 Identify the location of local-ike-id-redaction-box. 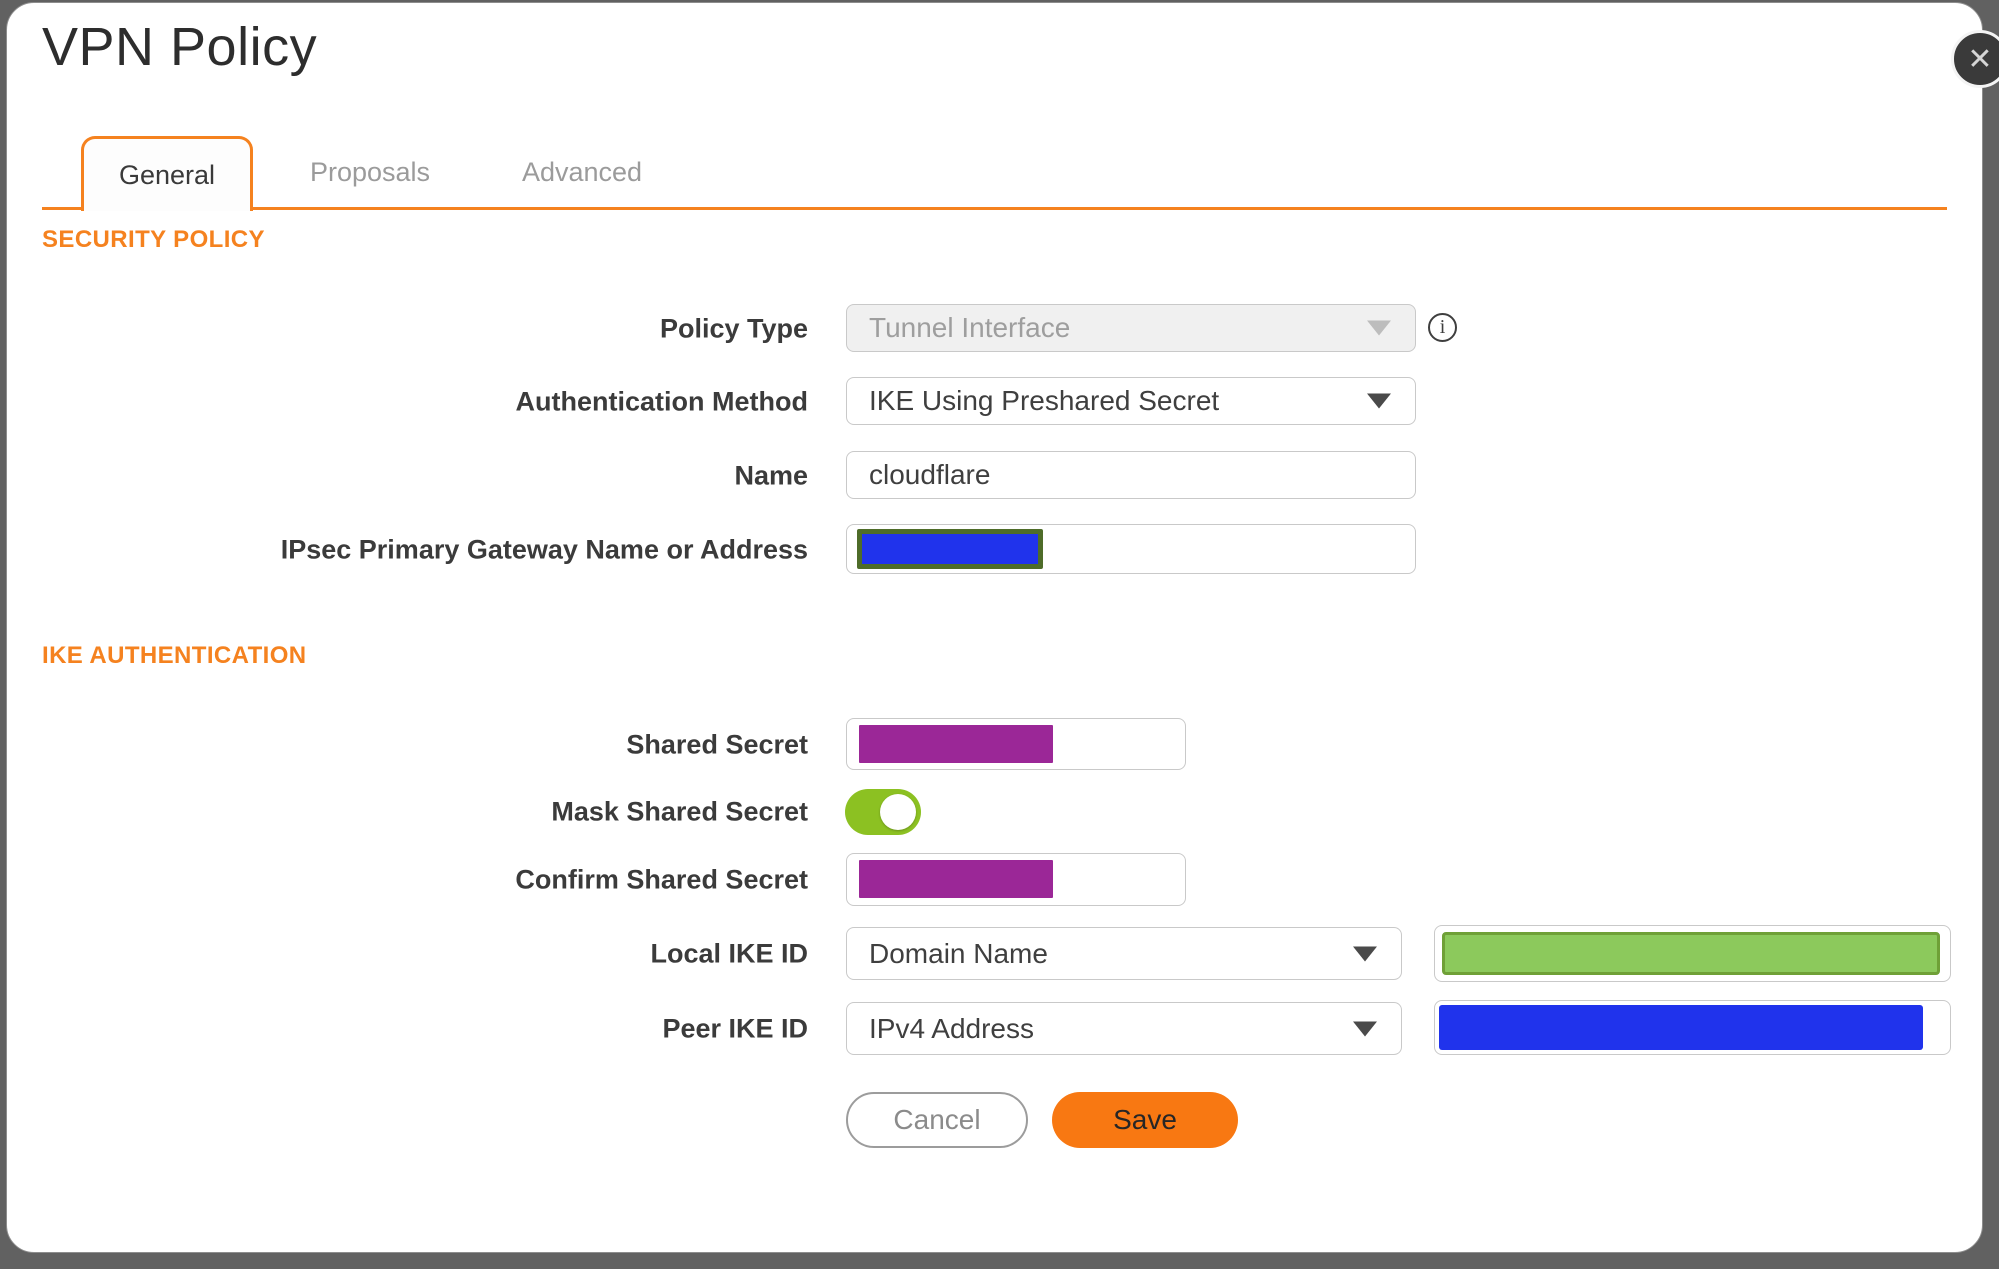
(1691, 953).